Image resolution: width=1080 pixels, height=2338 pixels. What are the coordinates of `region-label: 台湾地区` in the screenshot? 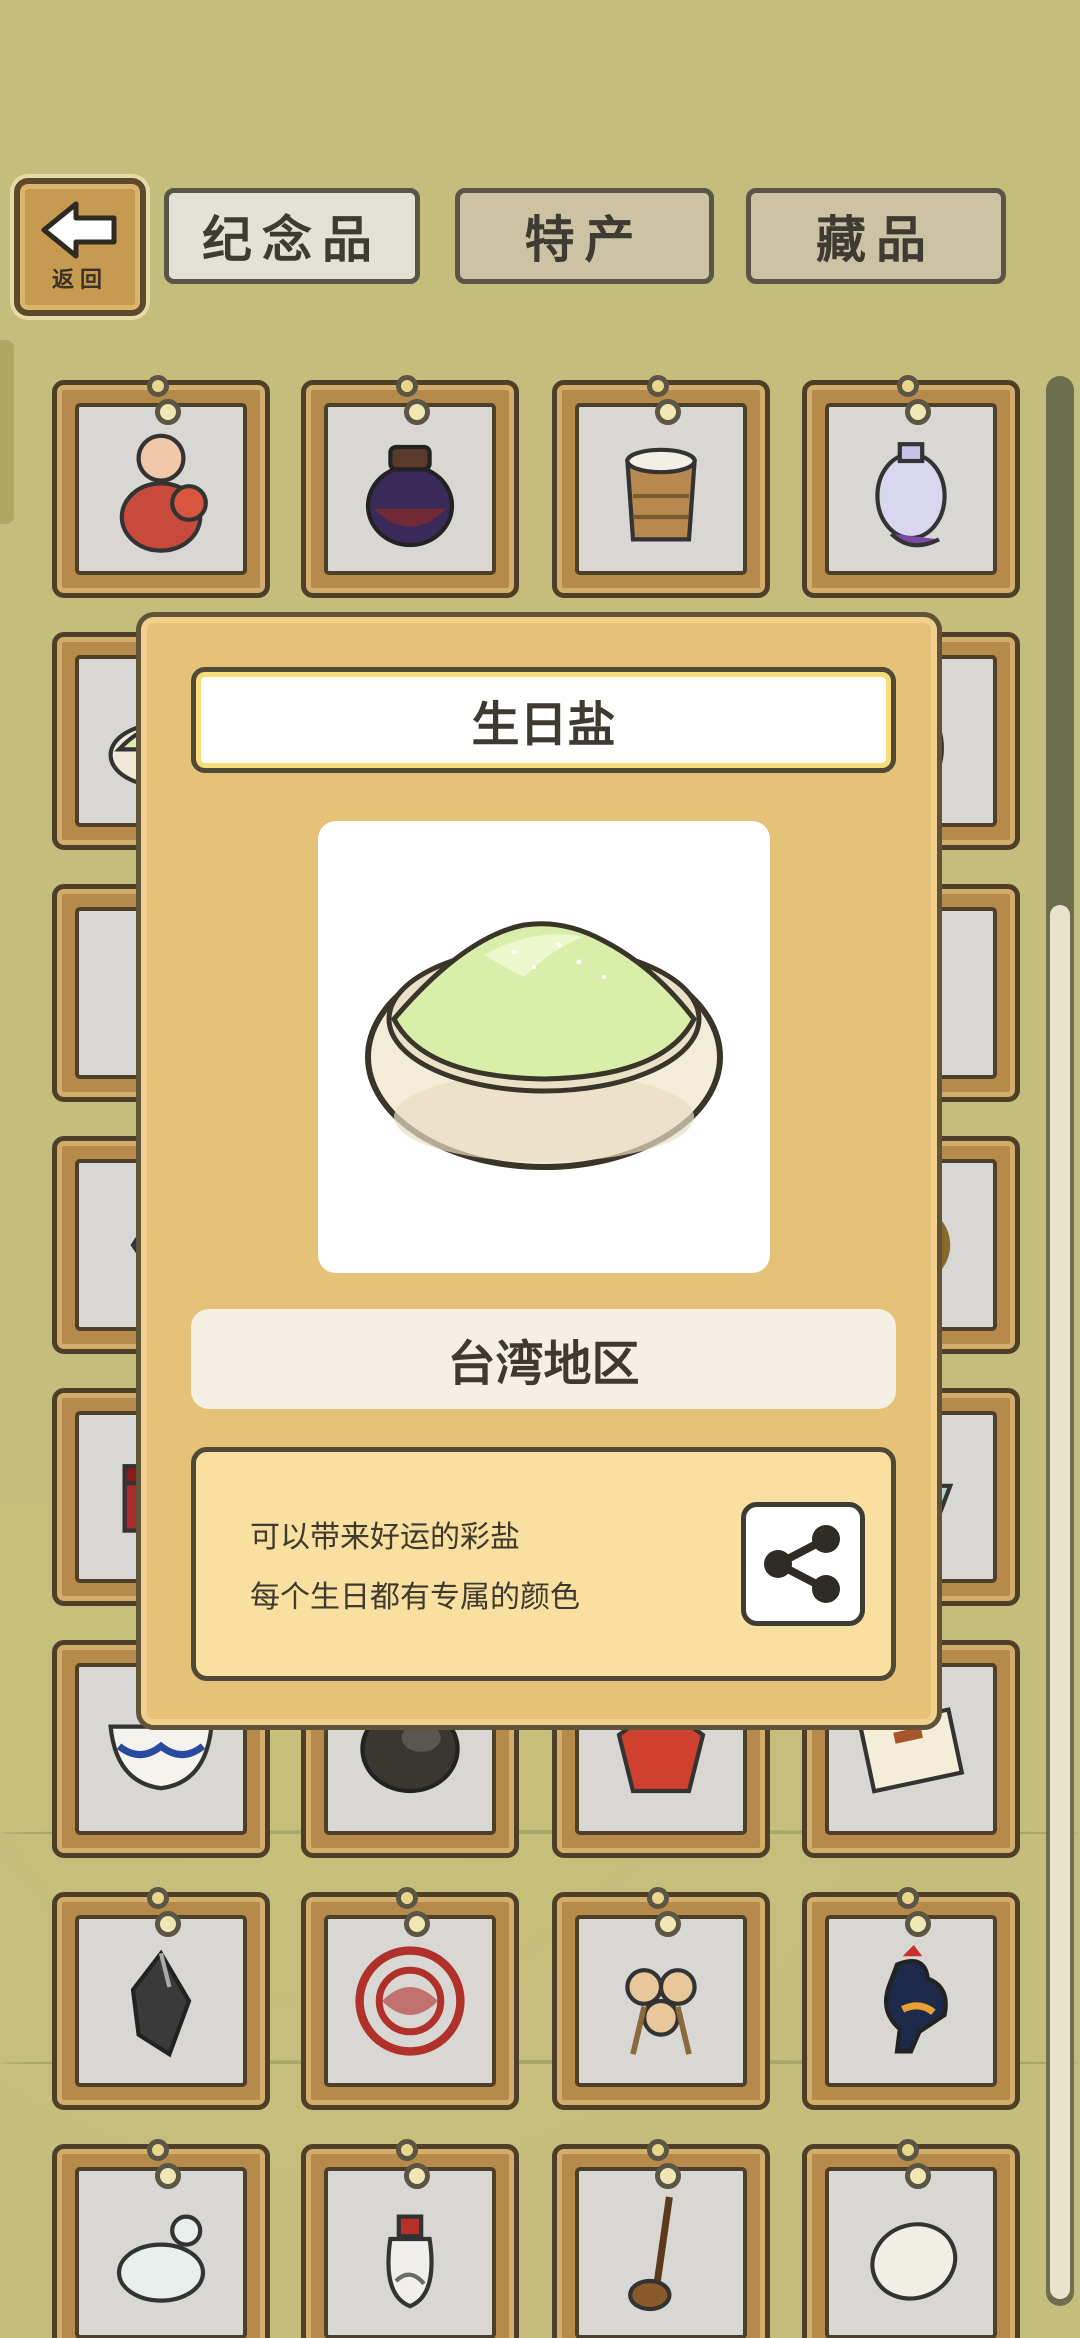 It's located at (543, 1359).